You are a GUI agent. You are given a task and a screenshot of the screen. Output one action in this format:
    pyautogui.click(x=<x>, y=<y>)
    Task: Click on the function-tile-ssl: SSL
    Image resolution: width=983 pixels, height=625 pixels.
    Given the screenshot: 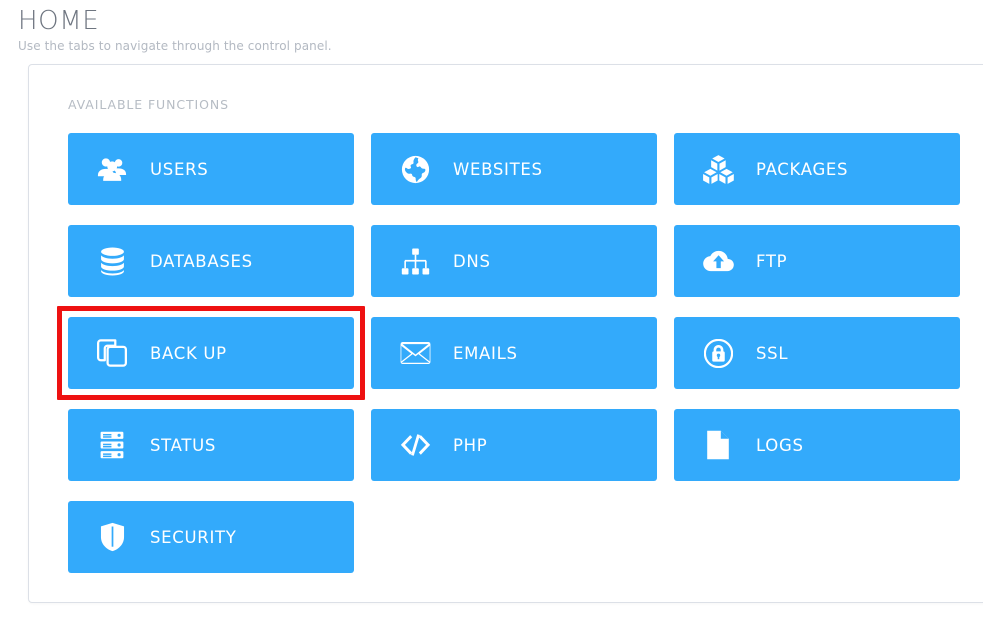 What is the action you would take?
    pyautogui.click(x=817, y=353)
    